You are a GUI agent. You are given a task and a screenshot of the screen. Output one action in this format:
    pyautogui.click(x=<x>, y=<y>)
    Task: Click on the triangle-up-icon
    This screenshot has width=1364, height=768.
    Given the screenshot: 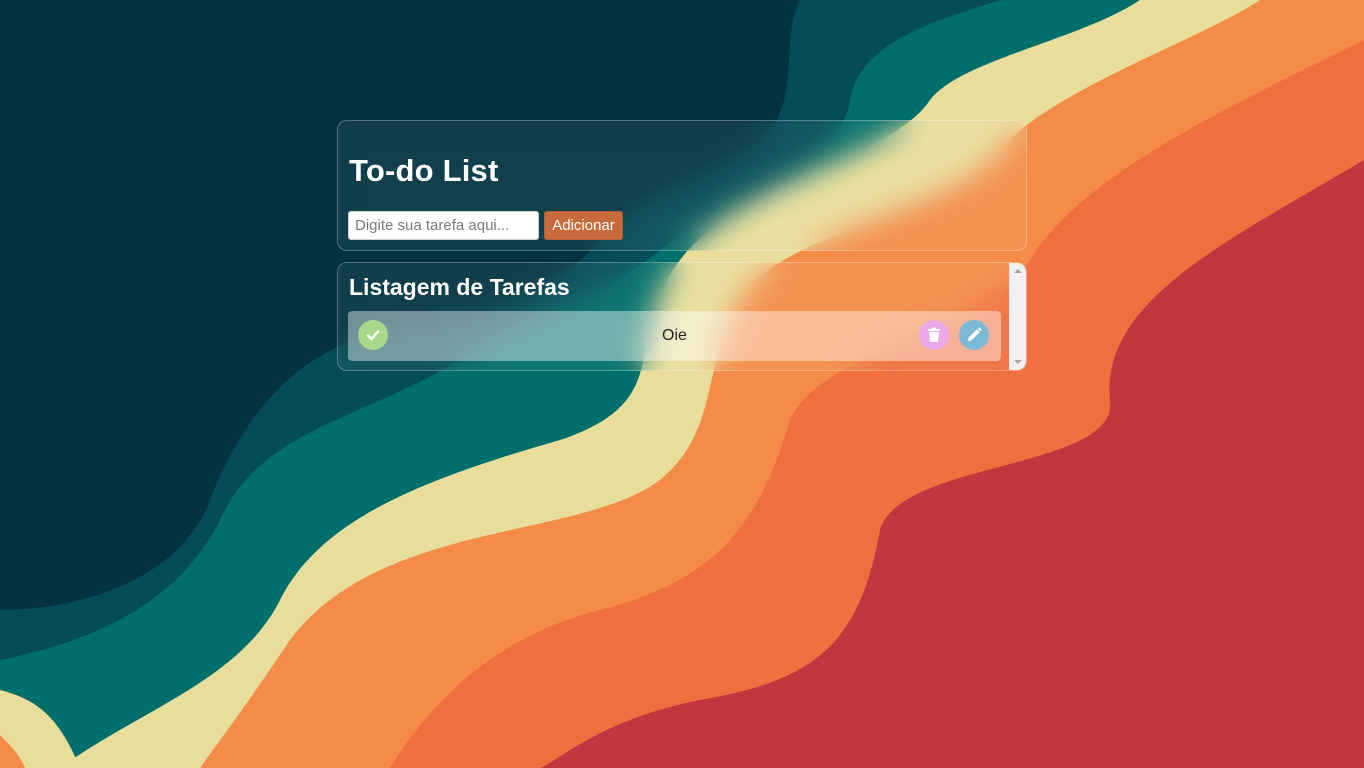 What is the action you would take?
    pyautogui.click(x=1018, y=271)
    